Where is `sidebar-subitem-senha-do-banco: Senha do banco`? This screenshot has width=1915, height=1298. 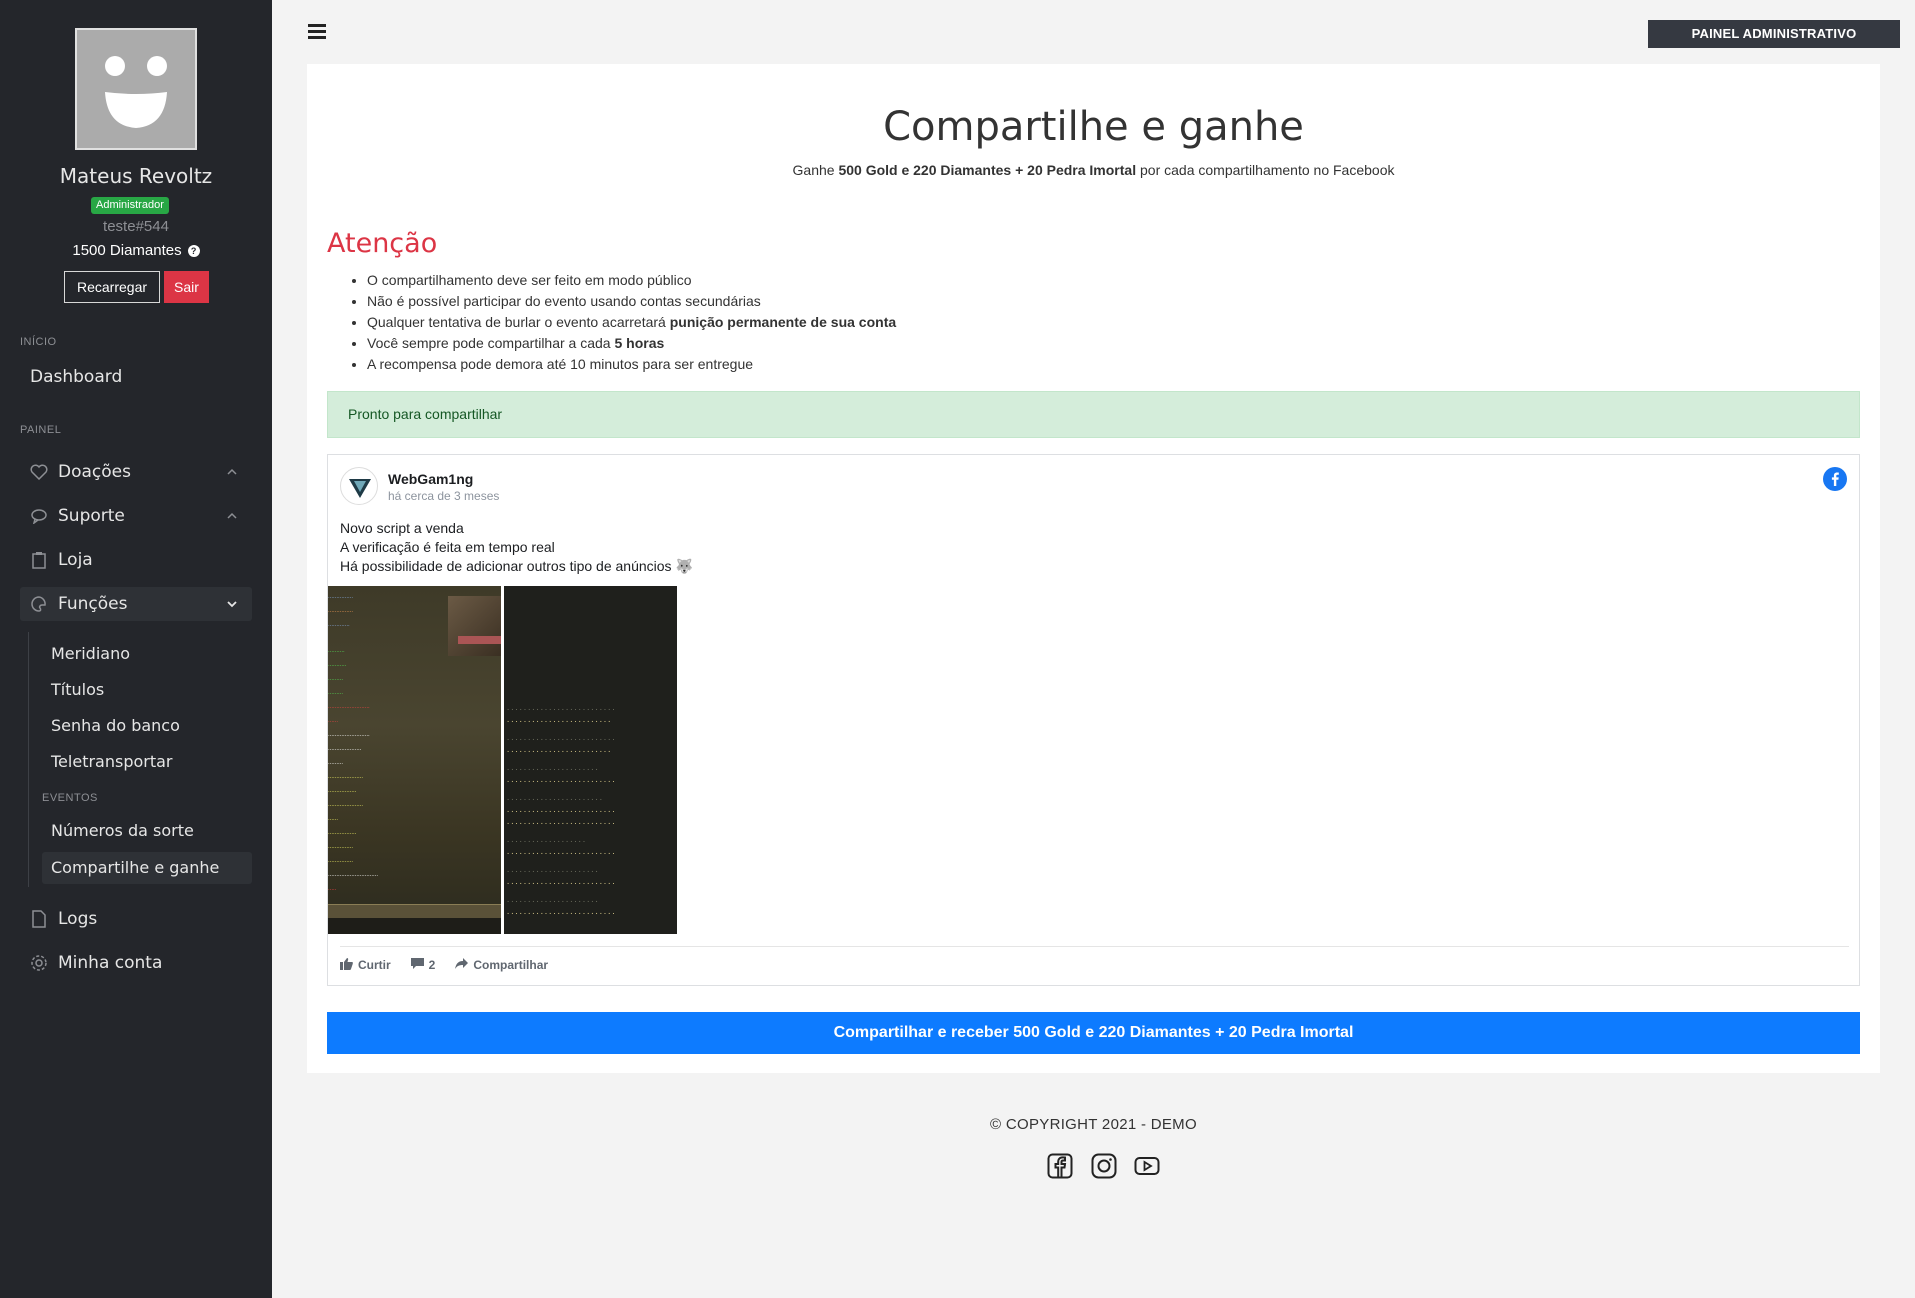 sidebar-subitem-senha-do-banco: Senha do banco is located at coordinates (147, 726).